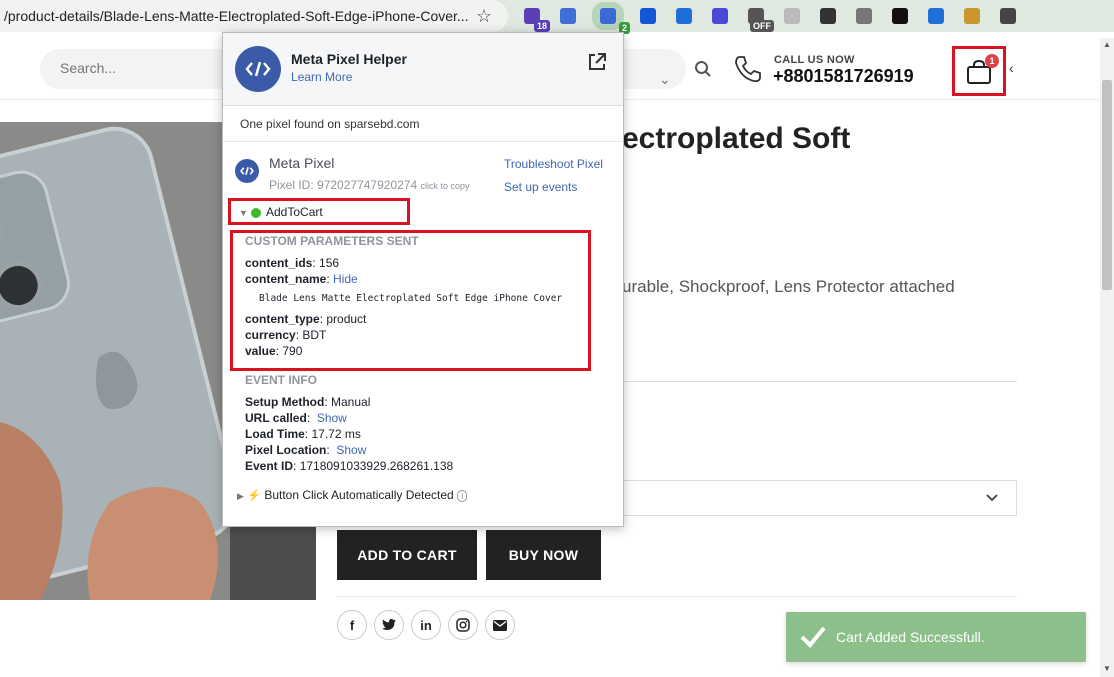 Image resolution: width=1114 pixels, height=677 pixels. I want to click on layers-ext-icon, so click(648, 16).